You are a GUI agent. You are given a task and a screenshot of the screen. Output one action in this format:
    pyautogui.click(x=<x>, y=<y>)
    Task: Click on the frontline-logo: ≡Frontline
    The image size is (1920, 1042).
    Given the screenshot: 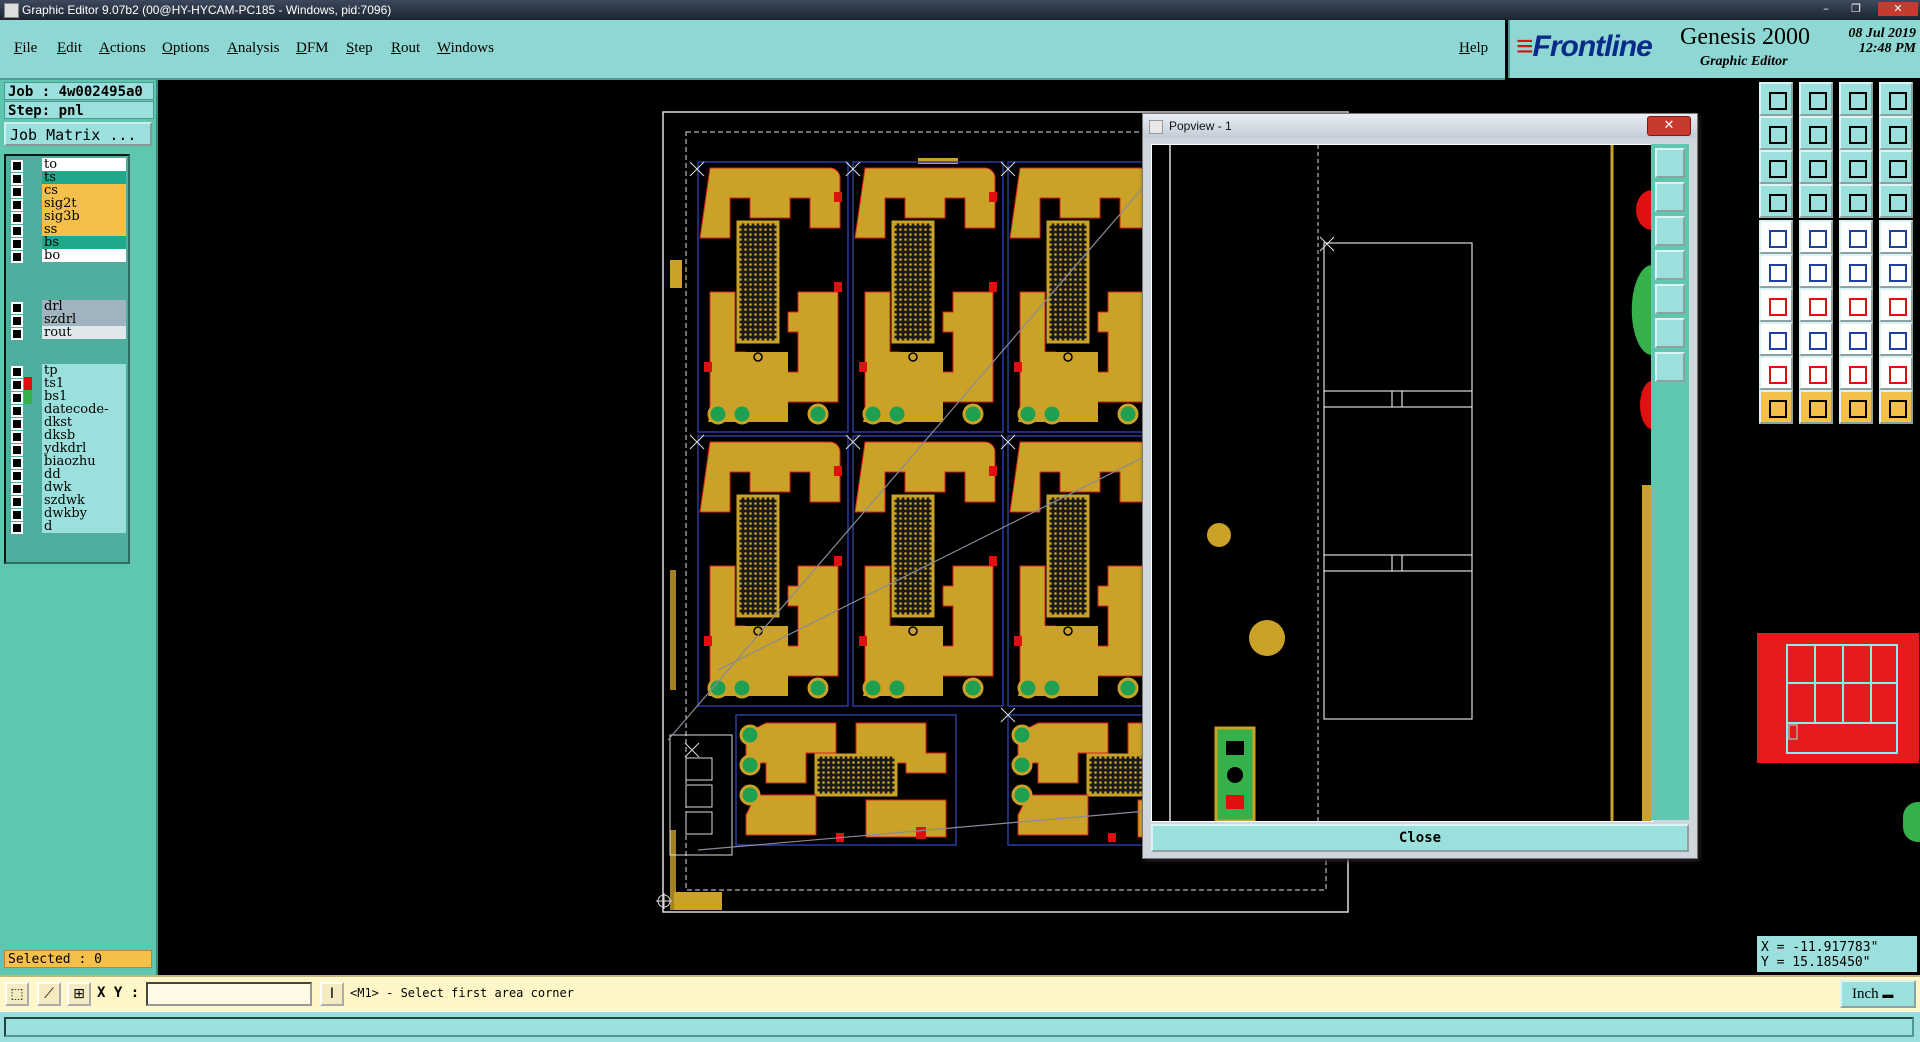 What is the action you would take?
    pyautogui.click(x=1584, y=46)
    